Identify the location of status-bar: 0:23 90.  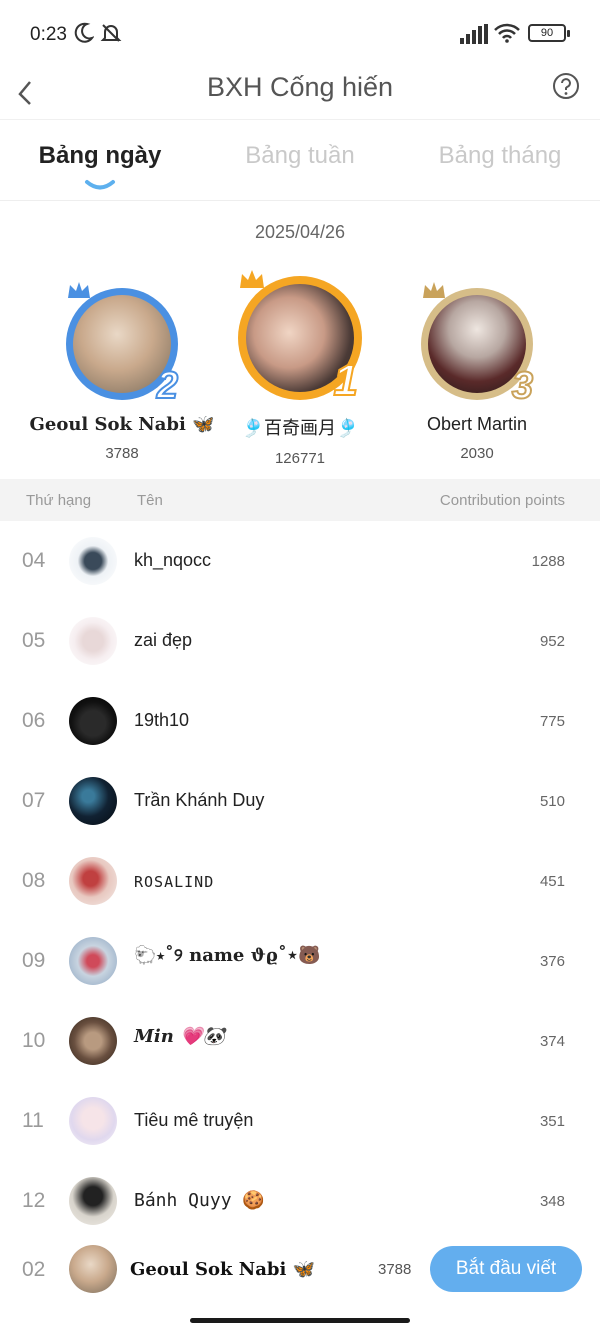
(300, 34).